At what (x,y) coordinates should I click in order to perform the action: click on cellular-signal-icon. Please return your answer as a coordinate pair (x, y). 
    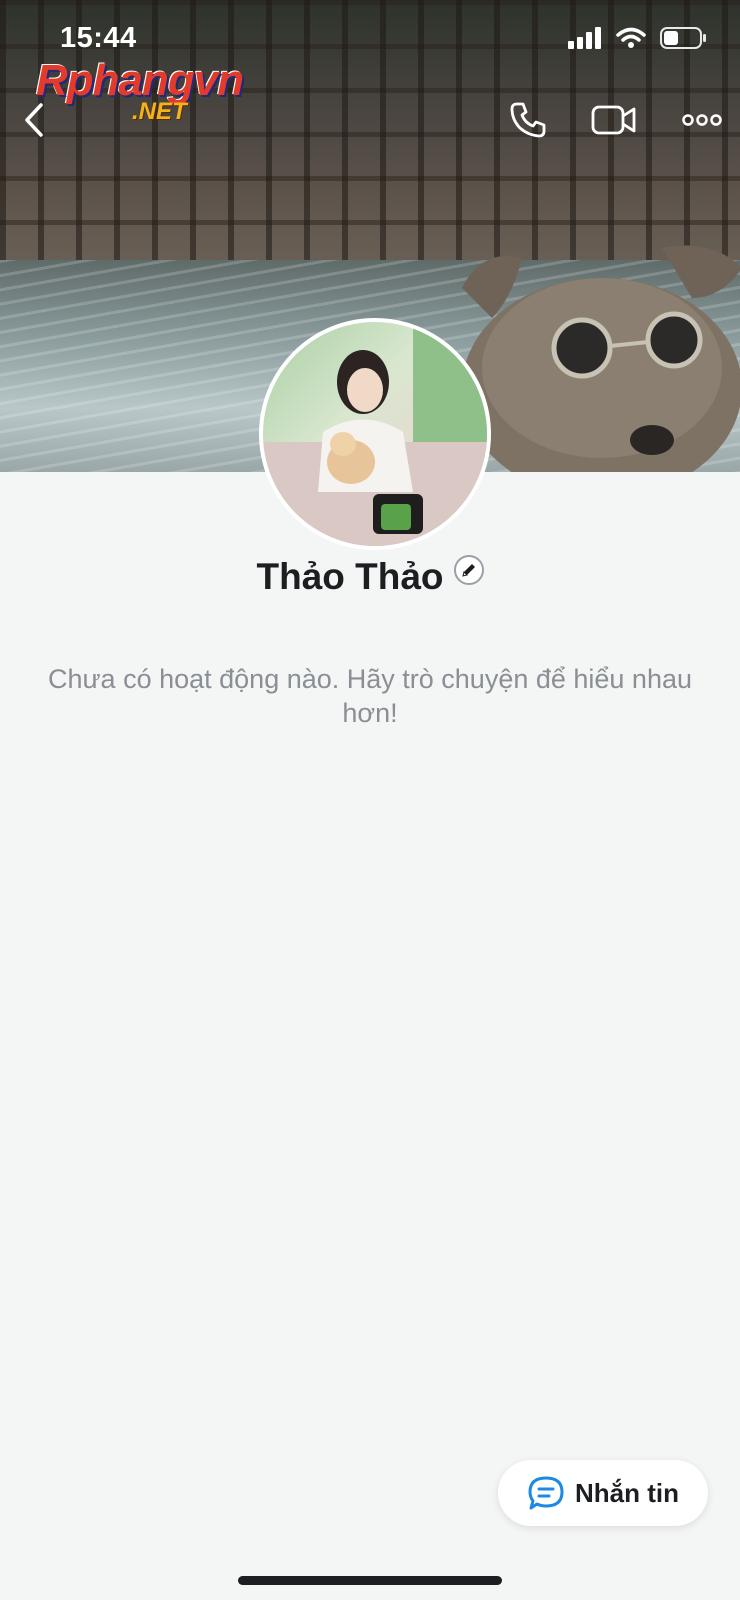
    Looking at the image, I should click on (584, 38).